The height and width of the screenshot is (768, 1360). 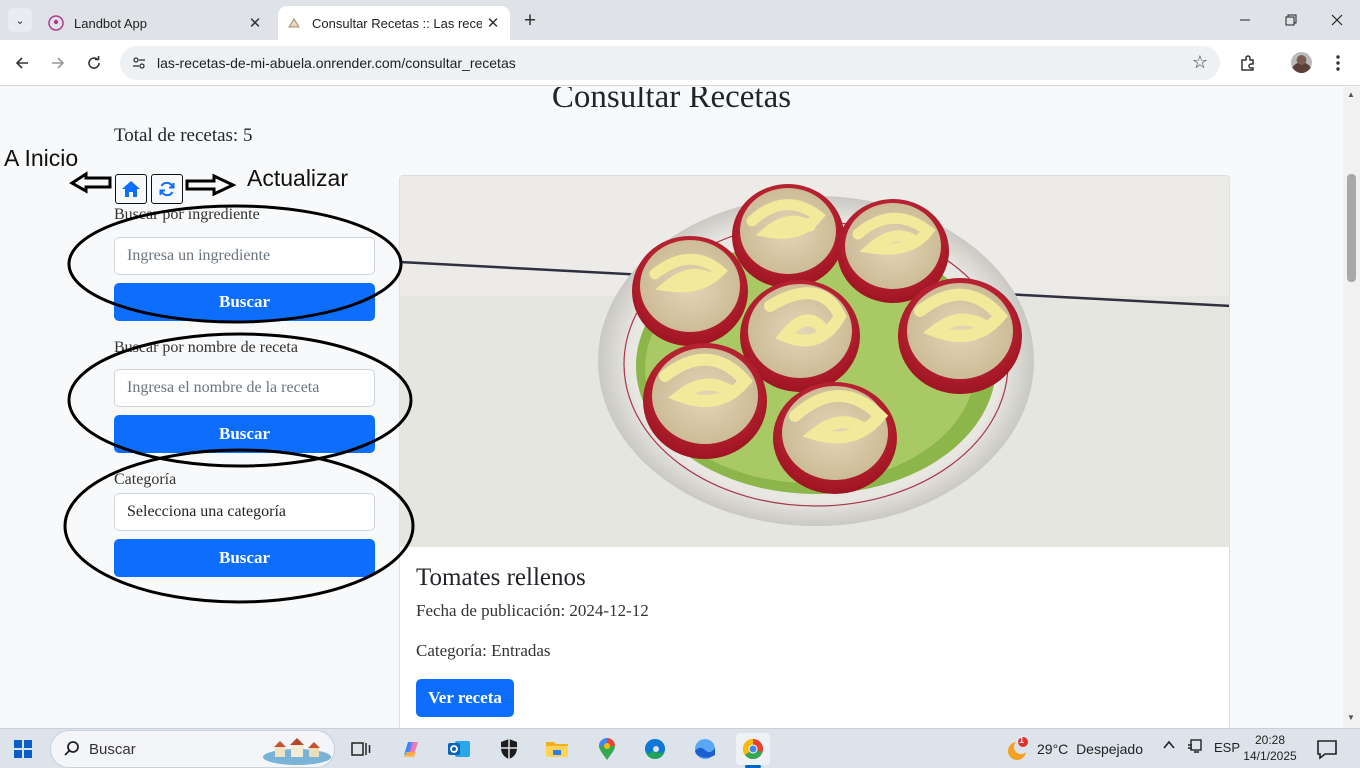 I want to click on ingredient-search-button: Buscar, so click(x=244, y=302).